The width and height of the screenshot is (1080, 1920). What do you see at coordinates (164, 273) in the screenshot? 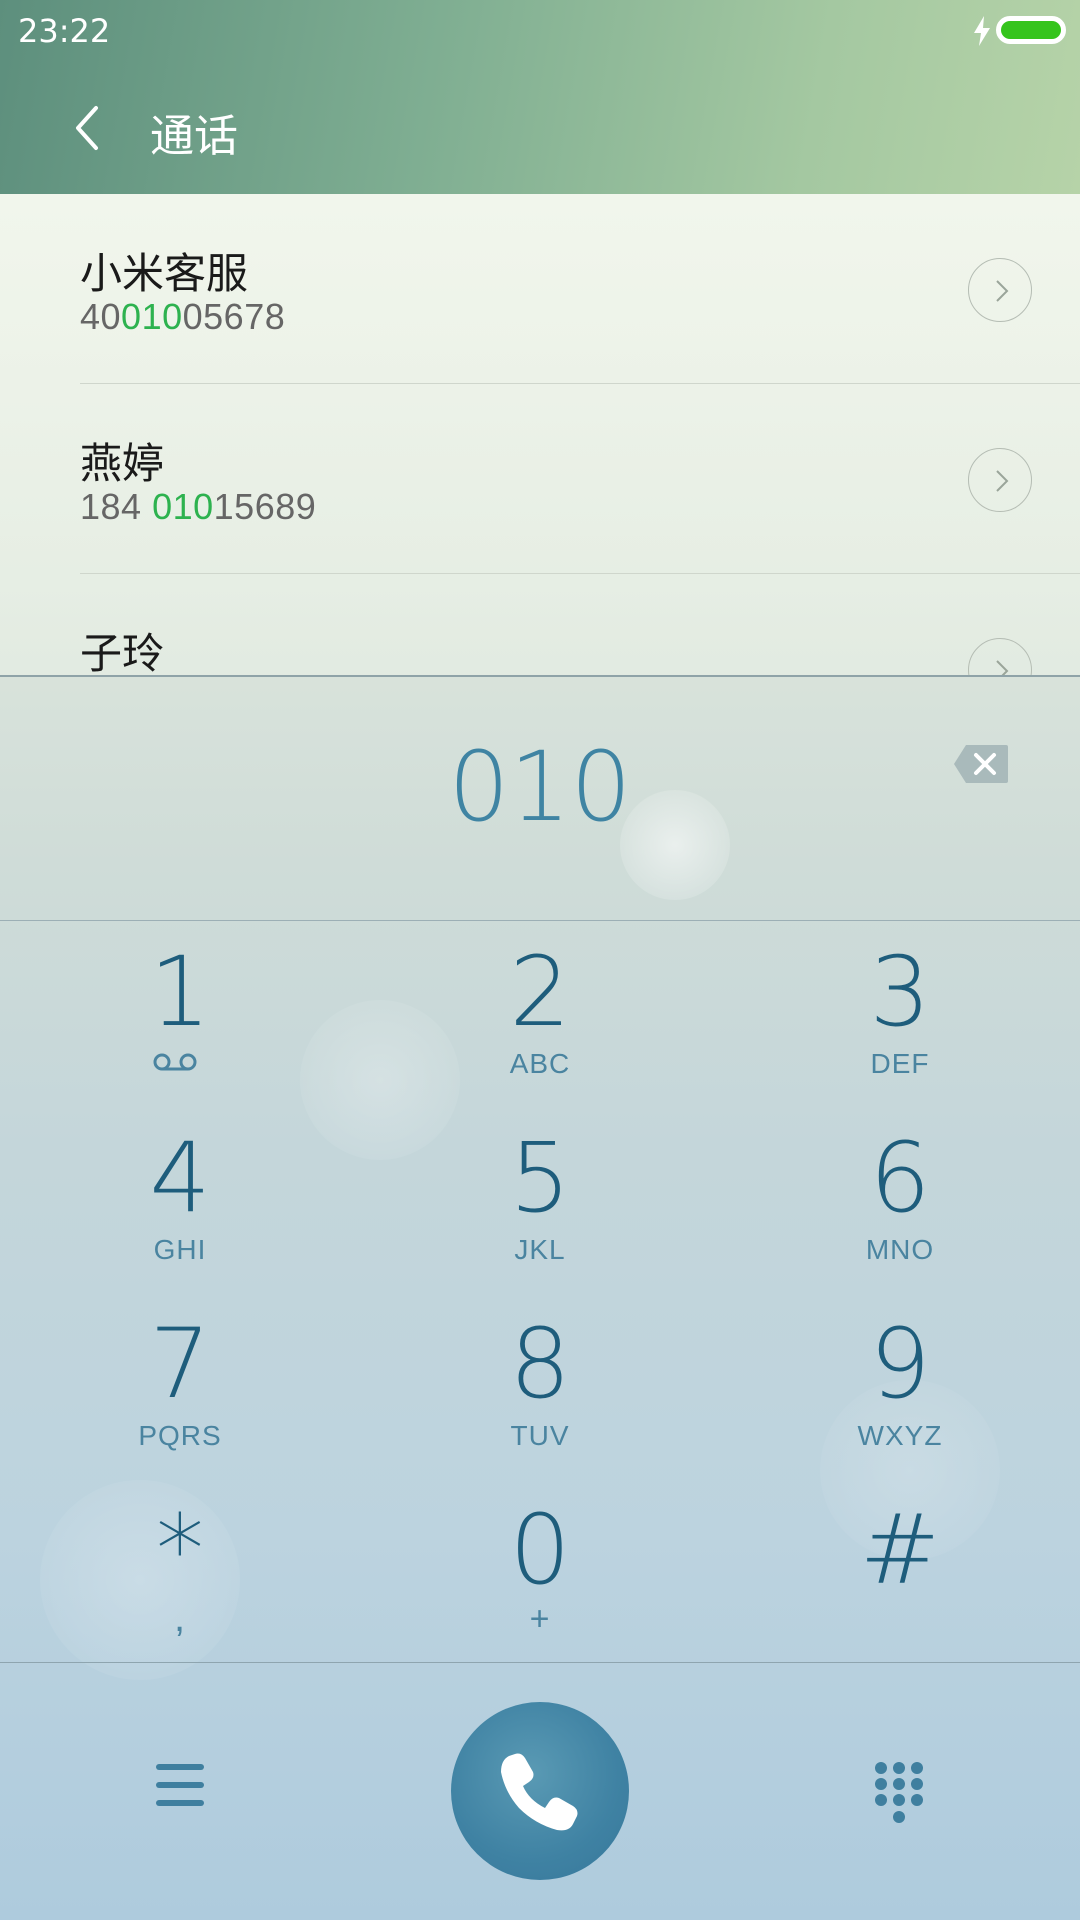
I see `contact-name: 小米客服` at bounding box center [164, 273].